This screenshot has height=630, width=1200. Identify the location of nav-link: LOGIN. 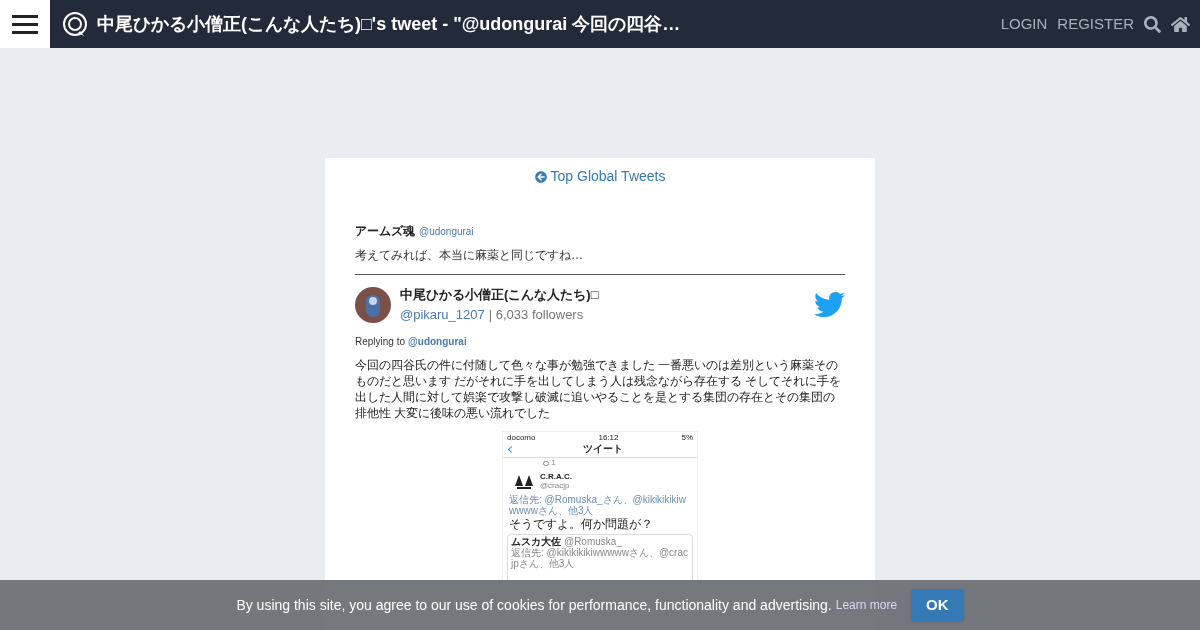
(1024, 24).